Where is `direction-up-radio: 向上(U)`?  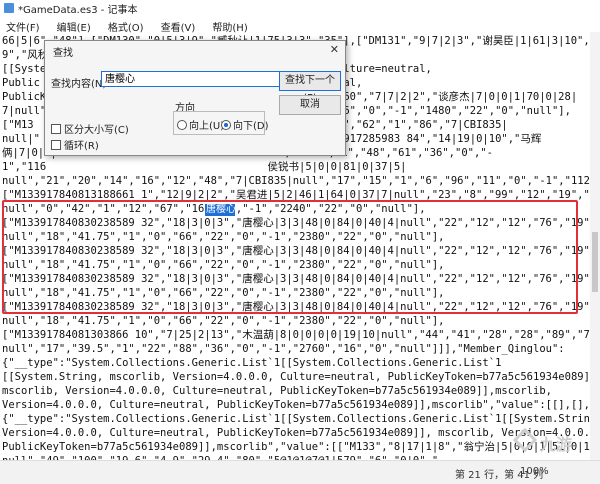 direction-up-radio: 向上(U) is located at coordinates (200, 124).